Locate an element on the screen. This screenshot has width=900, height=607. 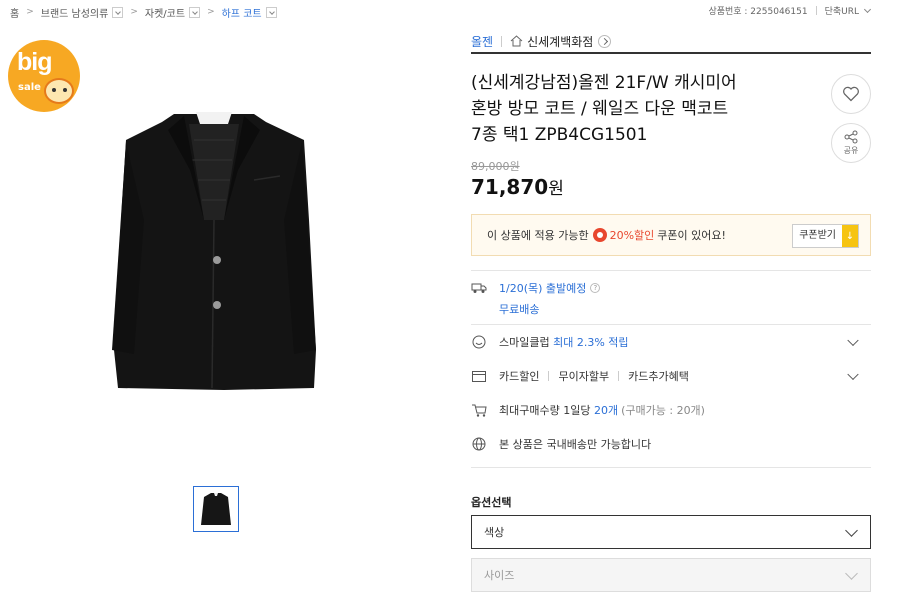
option-select-title: 옵션선택 is located at coordinates (491, 502).